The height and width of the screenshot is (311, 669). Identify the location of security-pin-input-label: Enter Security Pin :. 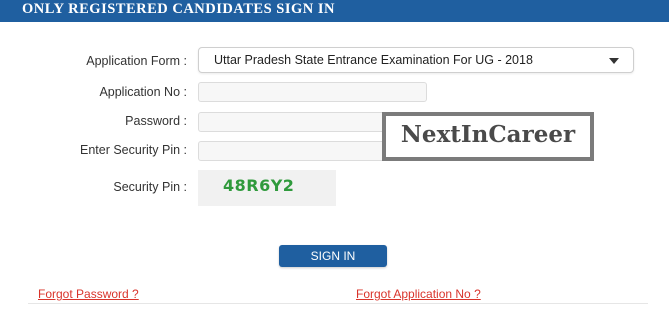
(133, 150).